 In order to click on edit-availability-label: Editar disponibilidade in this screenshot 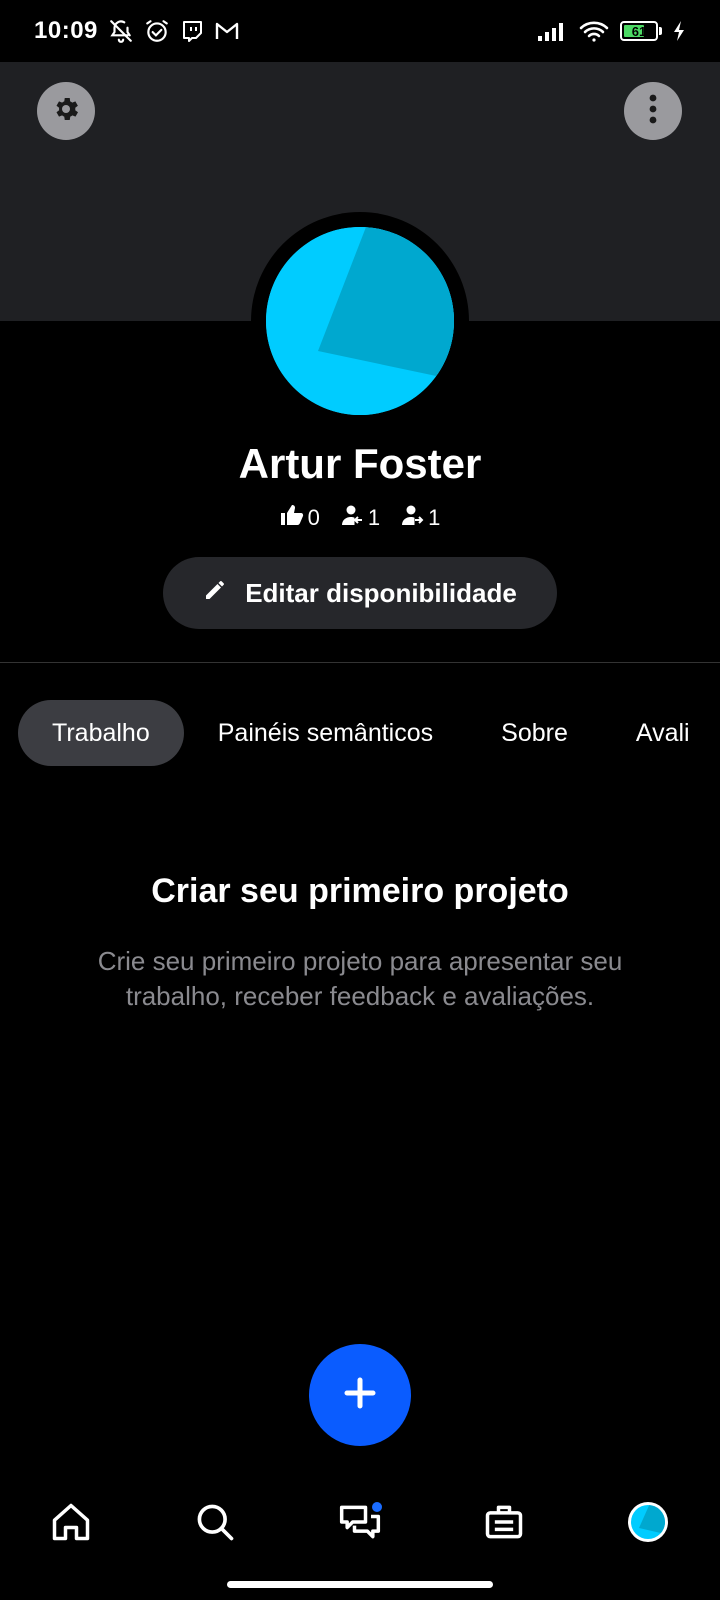, I will do `click(381, 592)`.